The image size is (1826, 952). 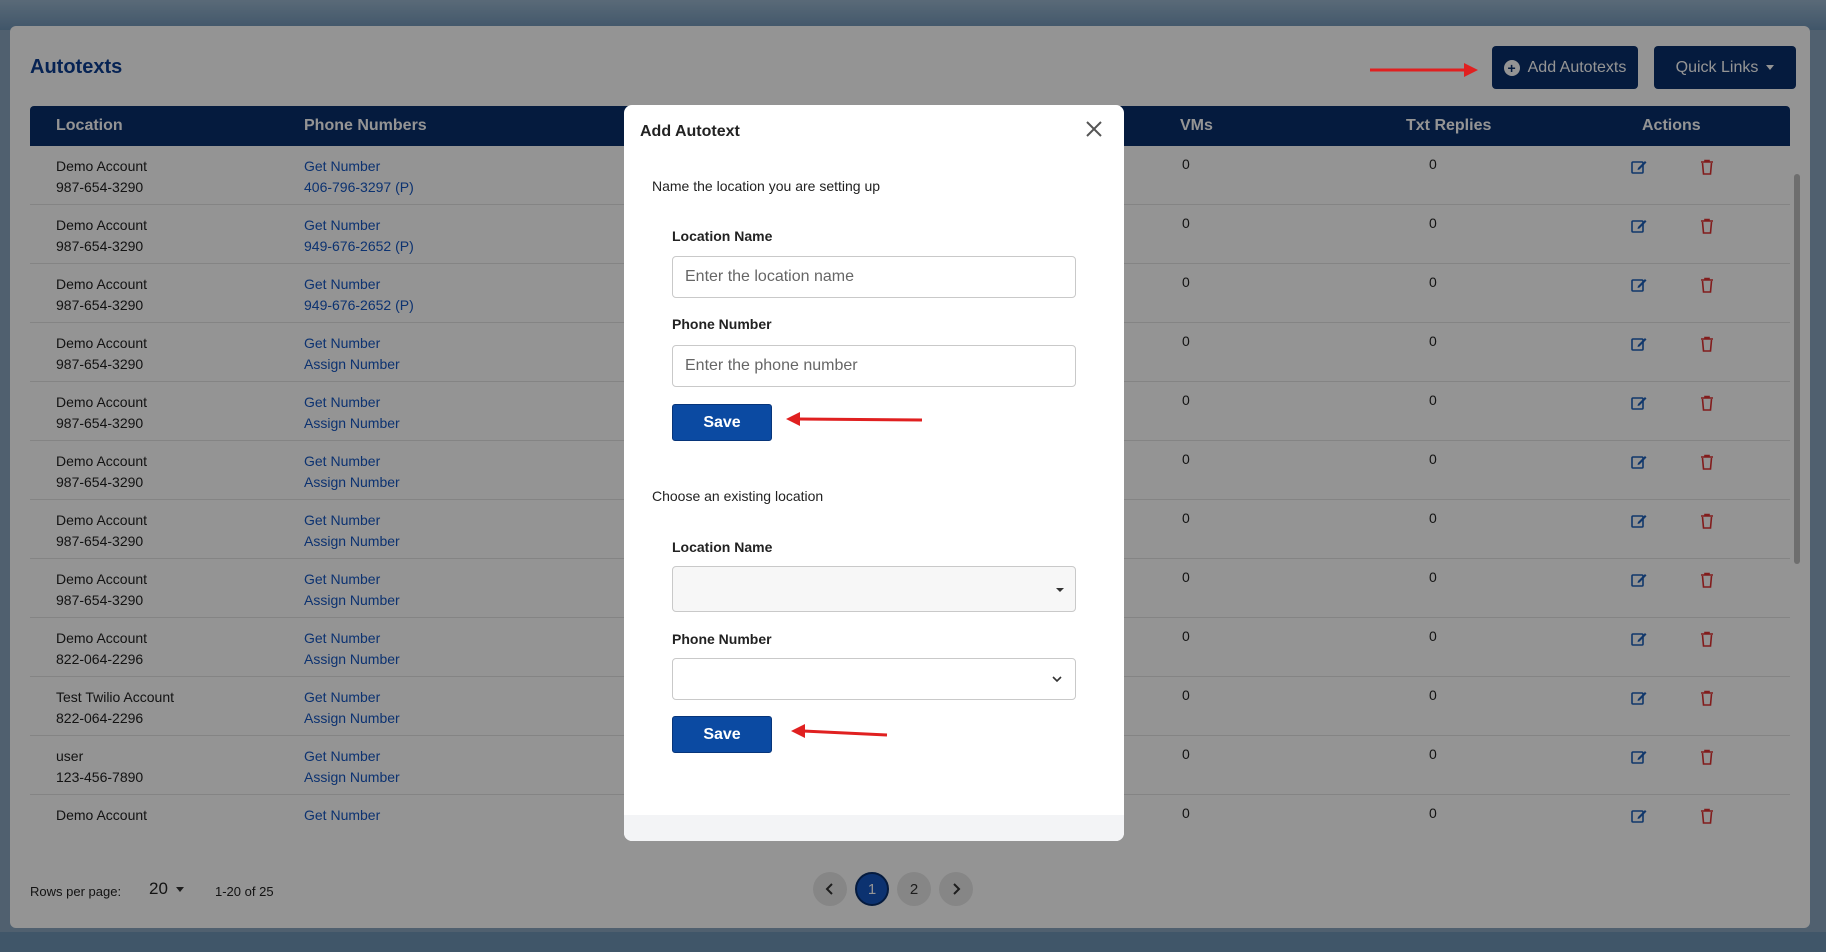 I want to click on phone-number-label-2: Phone Number, so click(x=722, y=639).